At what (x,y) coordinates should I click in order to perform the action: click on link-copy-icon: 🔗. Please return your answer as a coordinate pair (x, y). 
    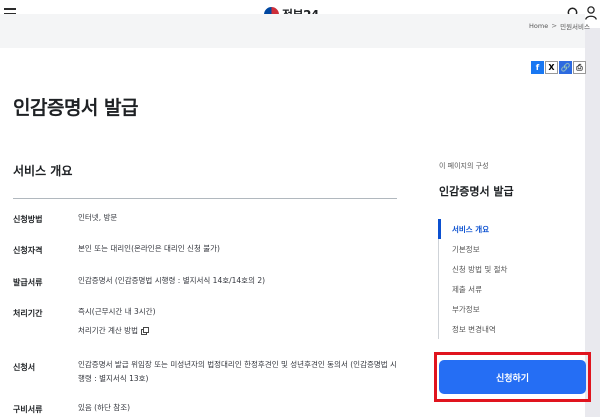
    Looking at the image, I should click on (565, 67).